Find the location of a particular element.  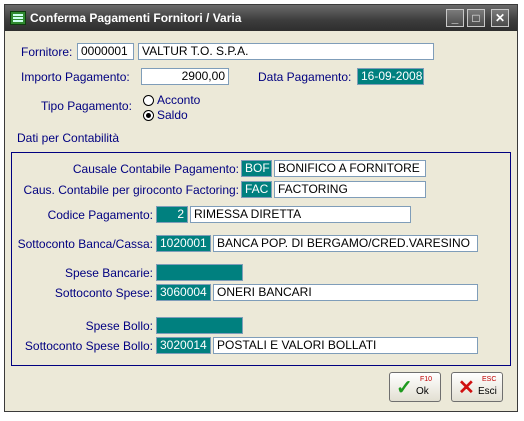

sottoconto-bollo-label: Sottoconto Spese Bollo: is located at coordinates (88, 346).